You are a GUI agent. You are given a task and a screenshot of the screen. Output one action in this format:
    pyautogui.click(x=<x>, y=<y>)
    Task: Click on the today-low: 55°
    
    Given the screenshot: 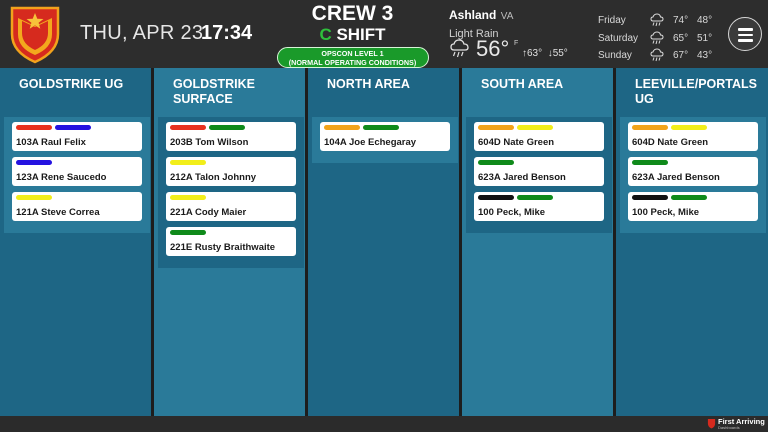 What is the action you would take?
    pyautogui.click(x=560, y=53)
    